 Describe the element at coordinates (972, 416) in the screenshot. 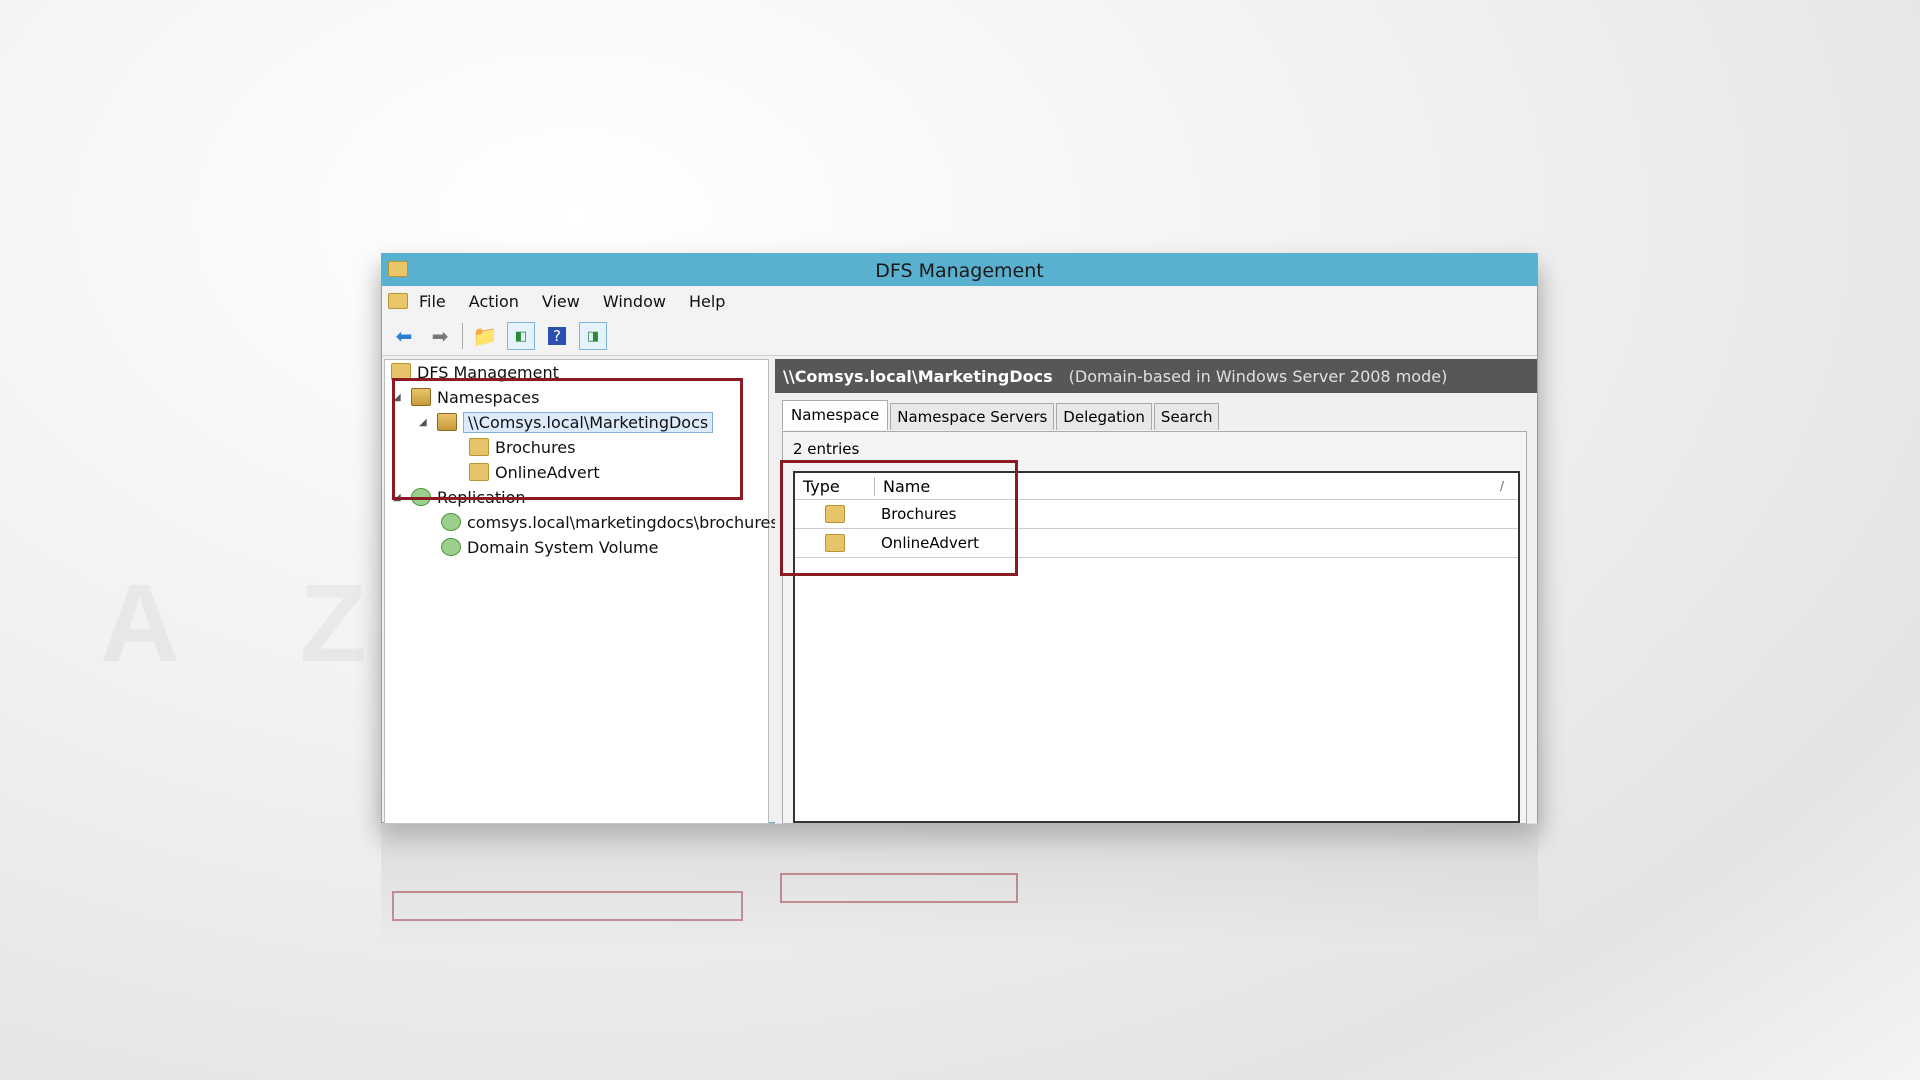

I see `tab-namespace-servers: Namespace Servers` at that location.